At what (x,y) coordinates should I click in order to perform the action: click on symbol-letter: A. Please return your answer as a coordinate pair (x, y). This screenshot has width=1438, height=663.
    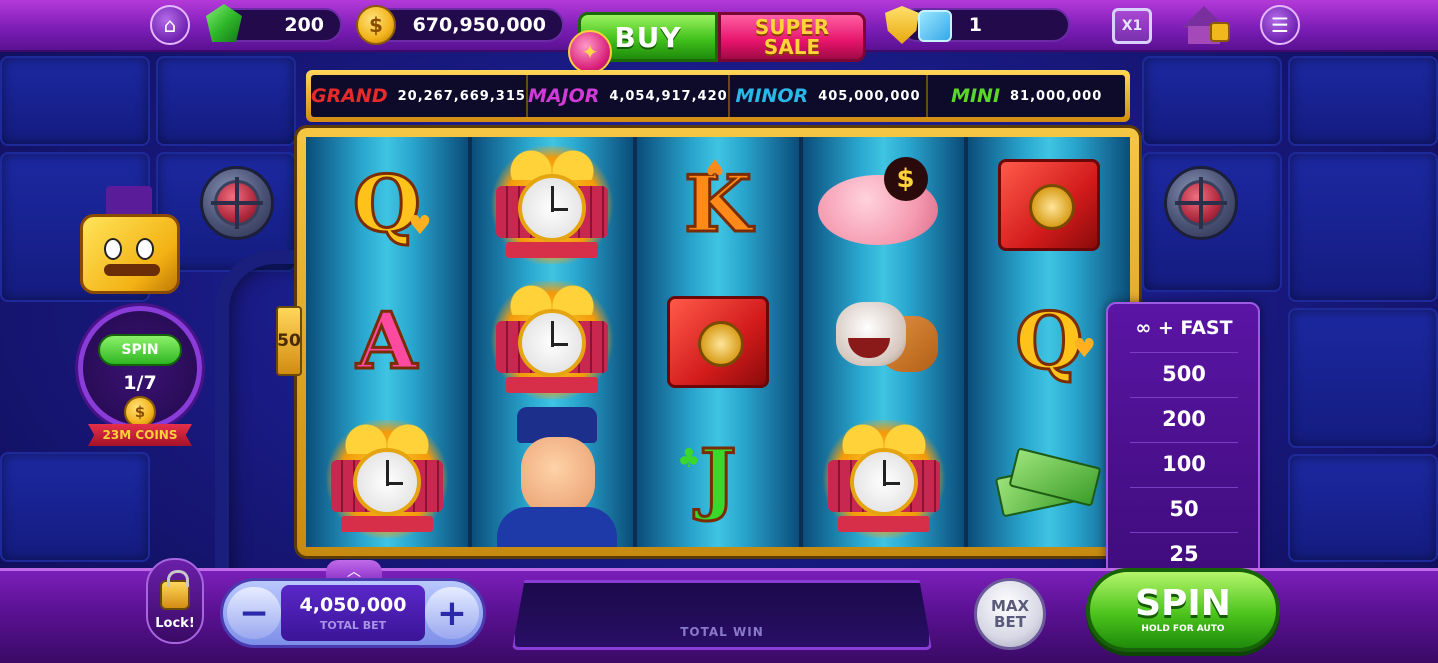
    Looking at the image, I should click on (387, 341).